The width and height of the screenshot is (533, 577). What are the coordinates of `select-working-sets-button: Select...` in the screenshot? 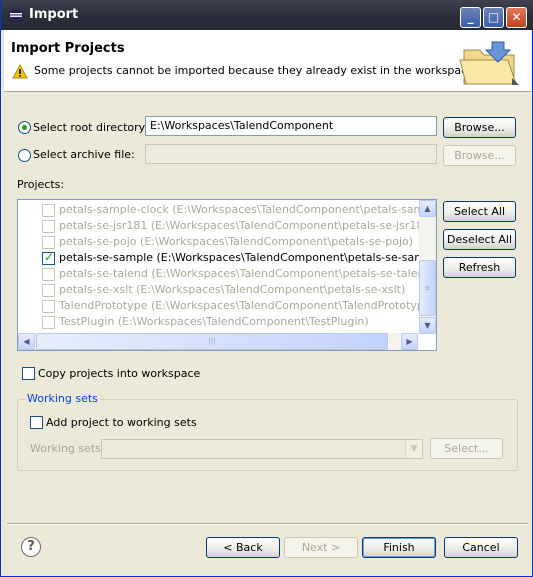 It's located at (466, 448).